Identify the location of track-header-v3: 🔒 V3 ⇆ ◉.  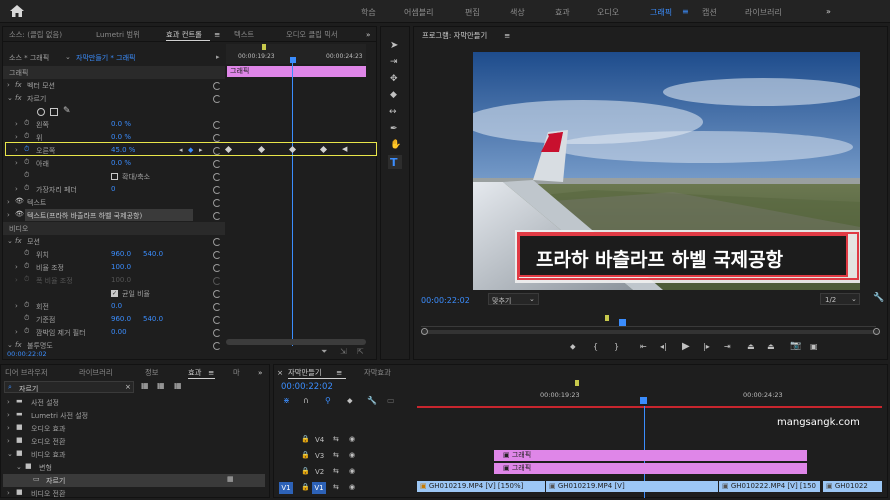
(346, 456).